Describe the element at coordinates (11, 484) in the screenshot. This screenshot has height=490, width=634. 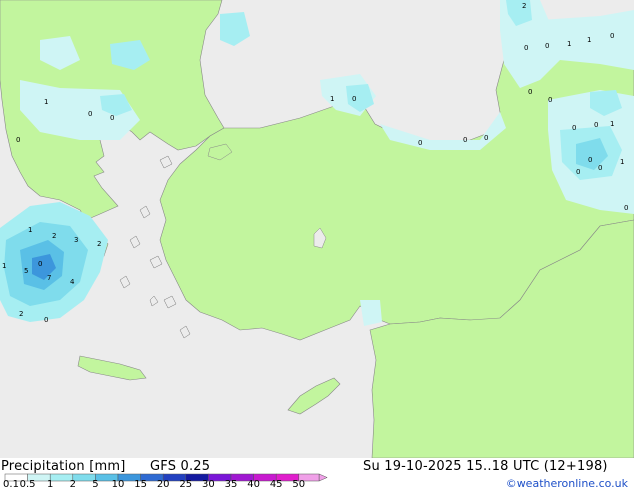
I see `legend-tick: 0.1` at that location.